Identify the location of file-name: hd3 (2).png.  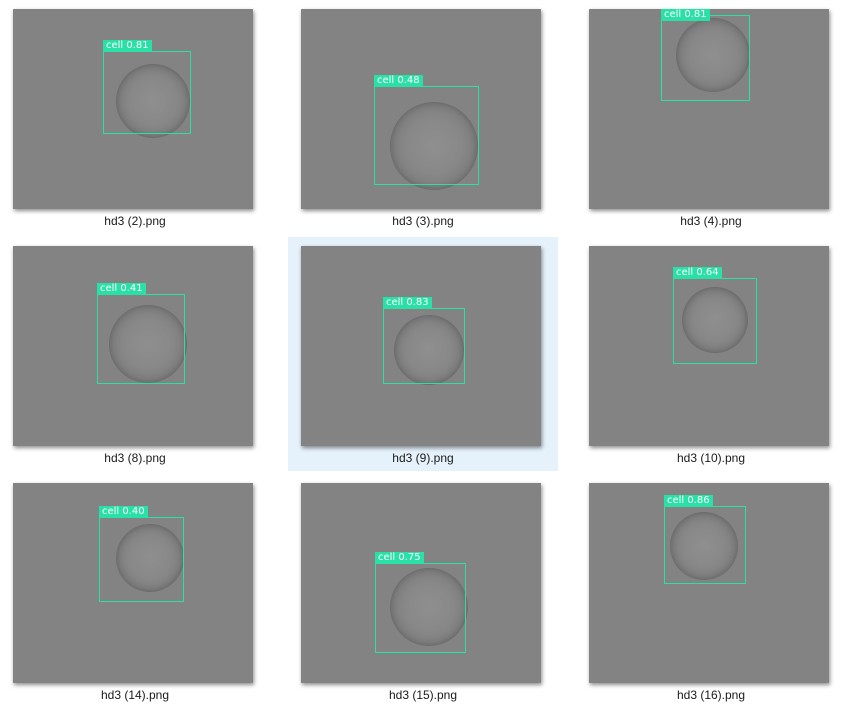
(135, 221).